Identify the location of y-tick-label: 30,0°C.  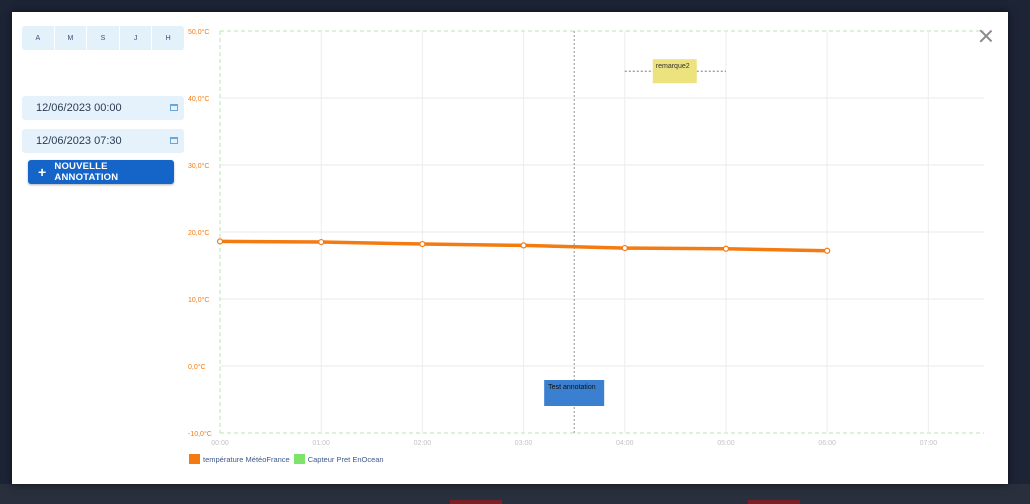
(198, 166).